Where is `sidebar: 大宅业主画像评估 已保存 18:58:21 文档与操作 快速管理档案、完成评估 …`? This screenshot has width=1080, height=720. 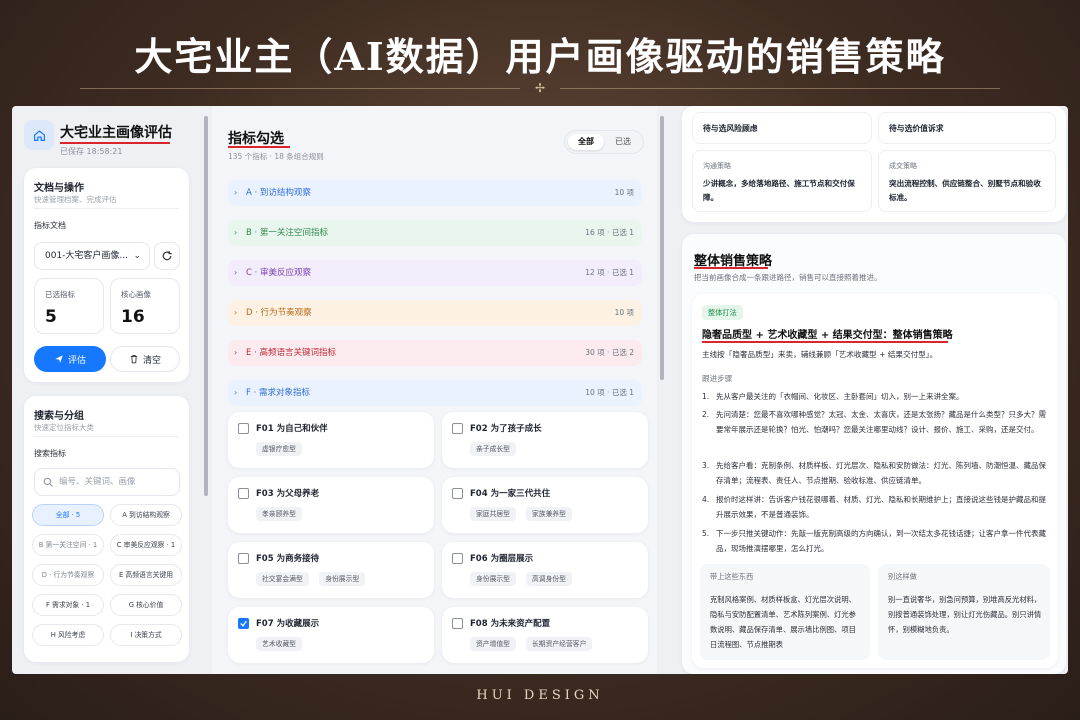 sidebar: 大宅业主画像评估 已保存 18:58:21 文档与操作 快速管理档案、完成评估 … is located at coordinates (107, 390).